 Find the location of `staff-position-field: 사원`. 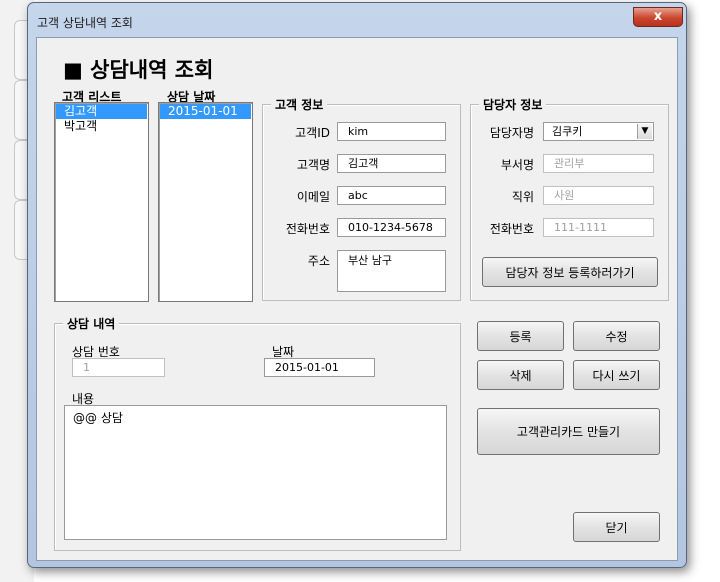

staff-position-field: 사원 is located at coordinates (598, 195).